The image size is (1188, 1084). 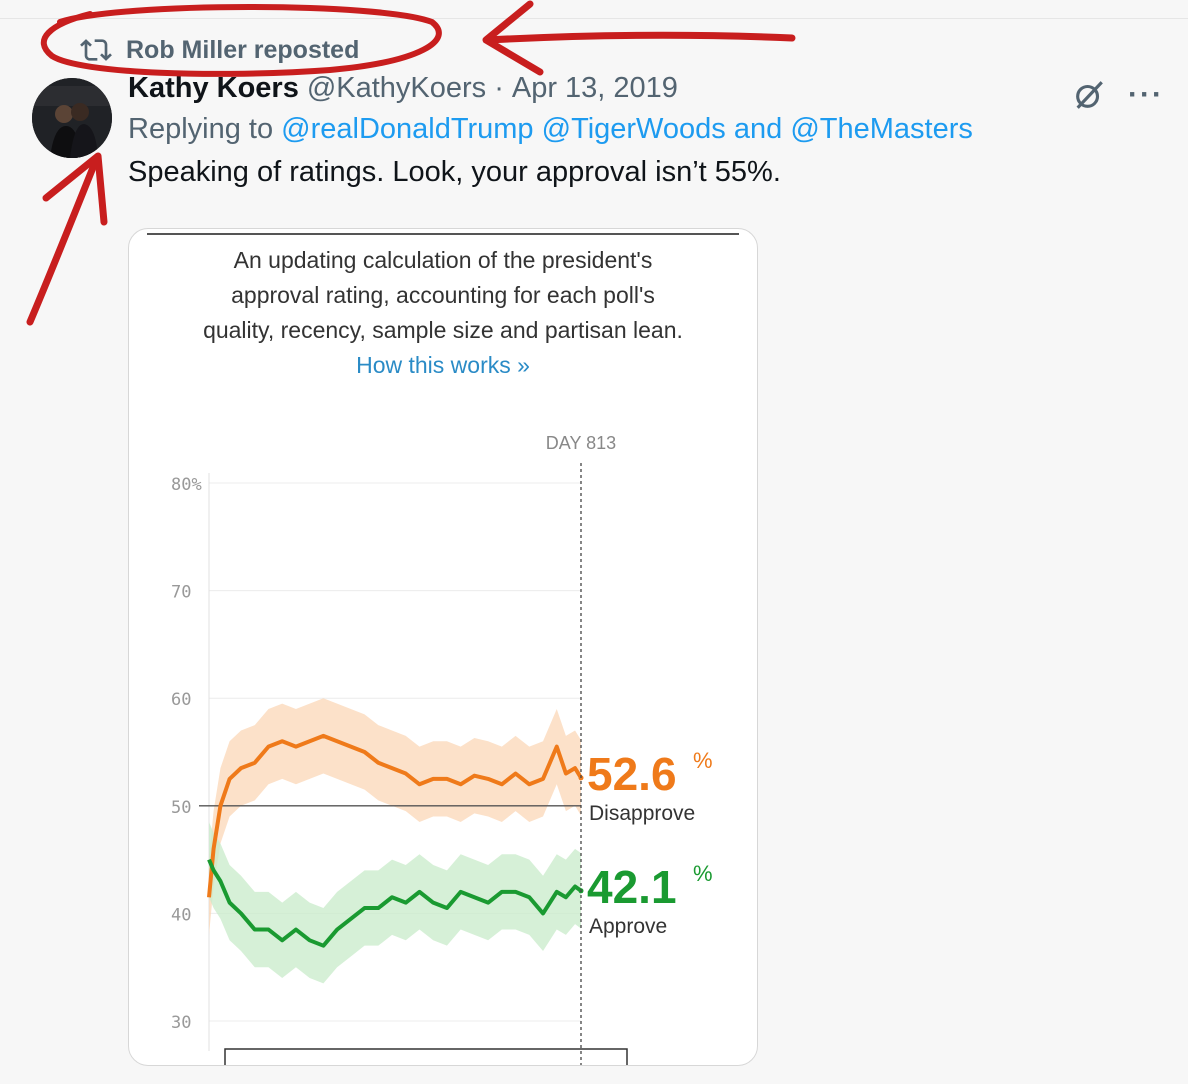 What do you see at coordinates (395, 902) in the screenshot?
I see `confidence-band` at bounding box center [395, 902].